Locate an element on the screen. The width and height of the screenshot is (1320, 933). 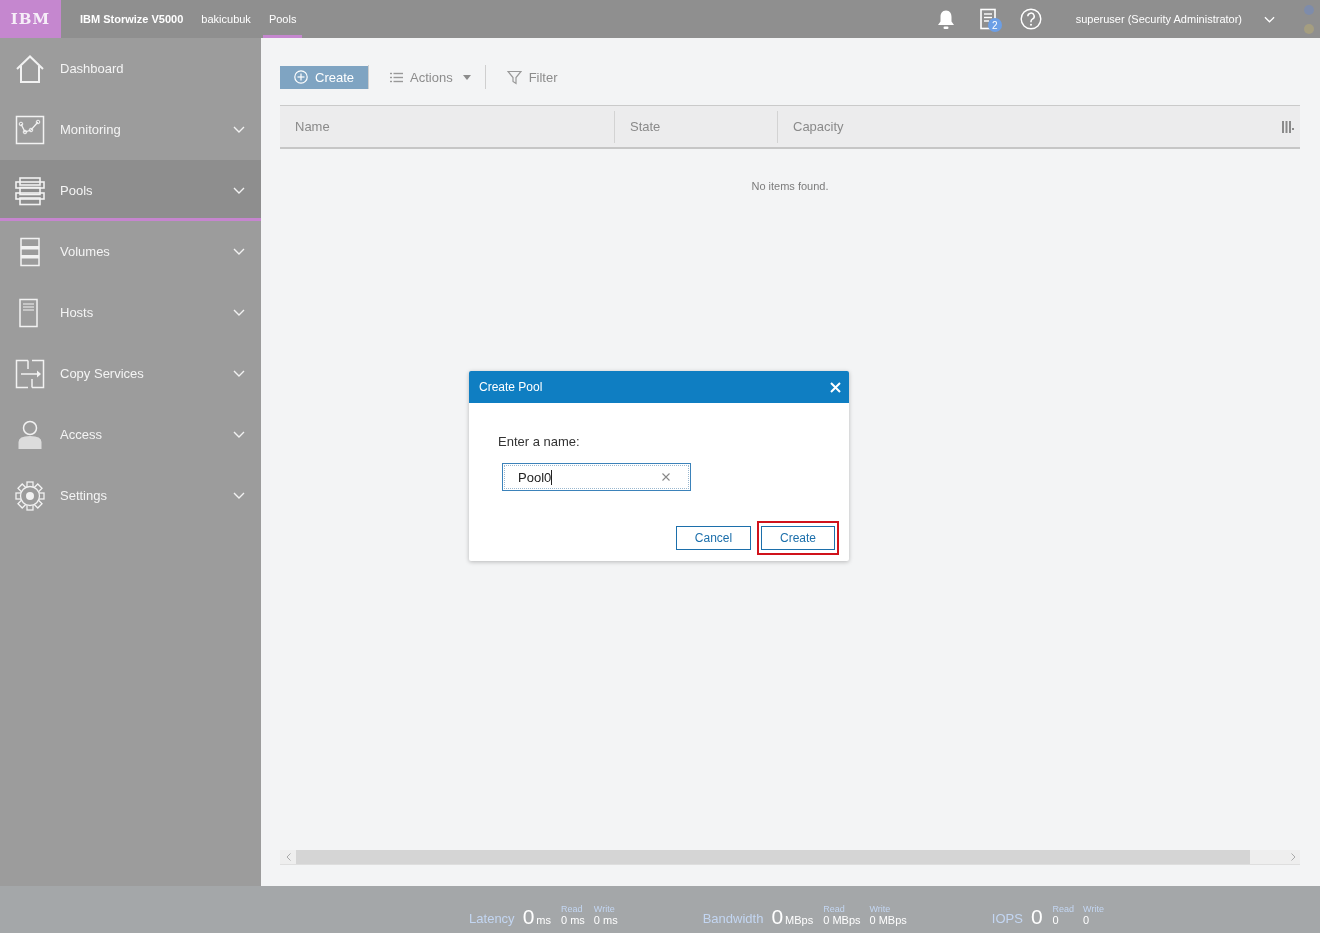
text-cursor-icon is located at coordinates (552, 477).